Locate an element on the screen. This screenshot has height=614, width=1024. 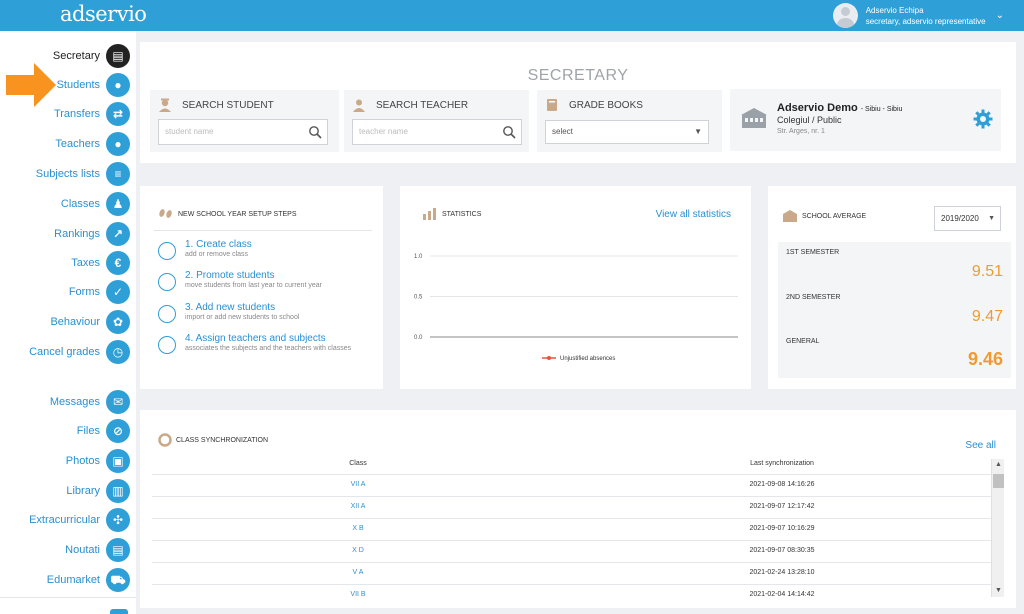
paperclip-icon: ⊘ is located at coordinates (118, 431).